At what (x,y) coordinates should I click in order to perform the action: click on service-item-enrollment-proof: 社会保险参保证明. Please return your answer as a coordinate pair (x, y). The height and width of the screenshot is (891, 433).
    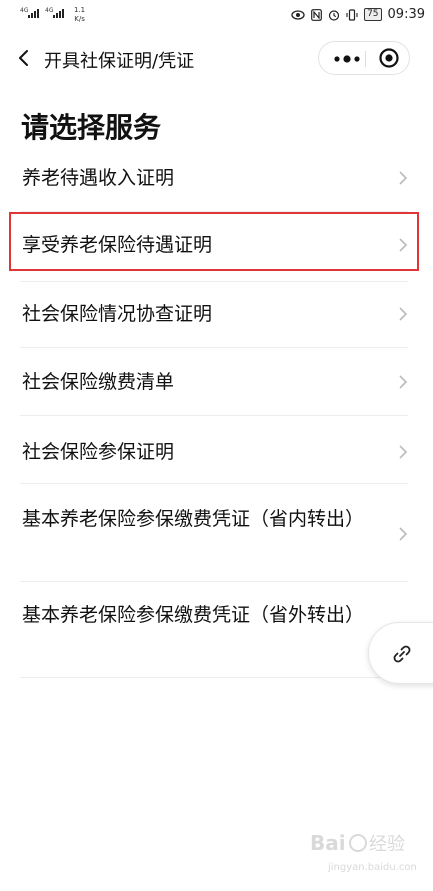
    Looking at the image, I should click on (214, 450).